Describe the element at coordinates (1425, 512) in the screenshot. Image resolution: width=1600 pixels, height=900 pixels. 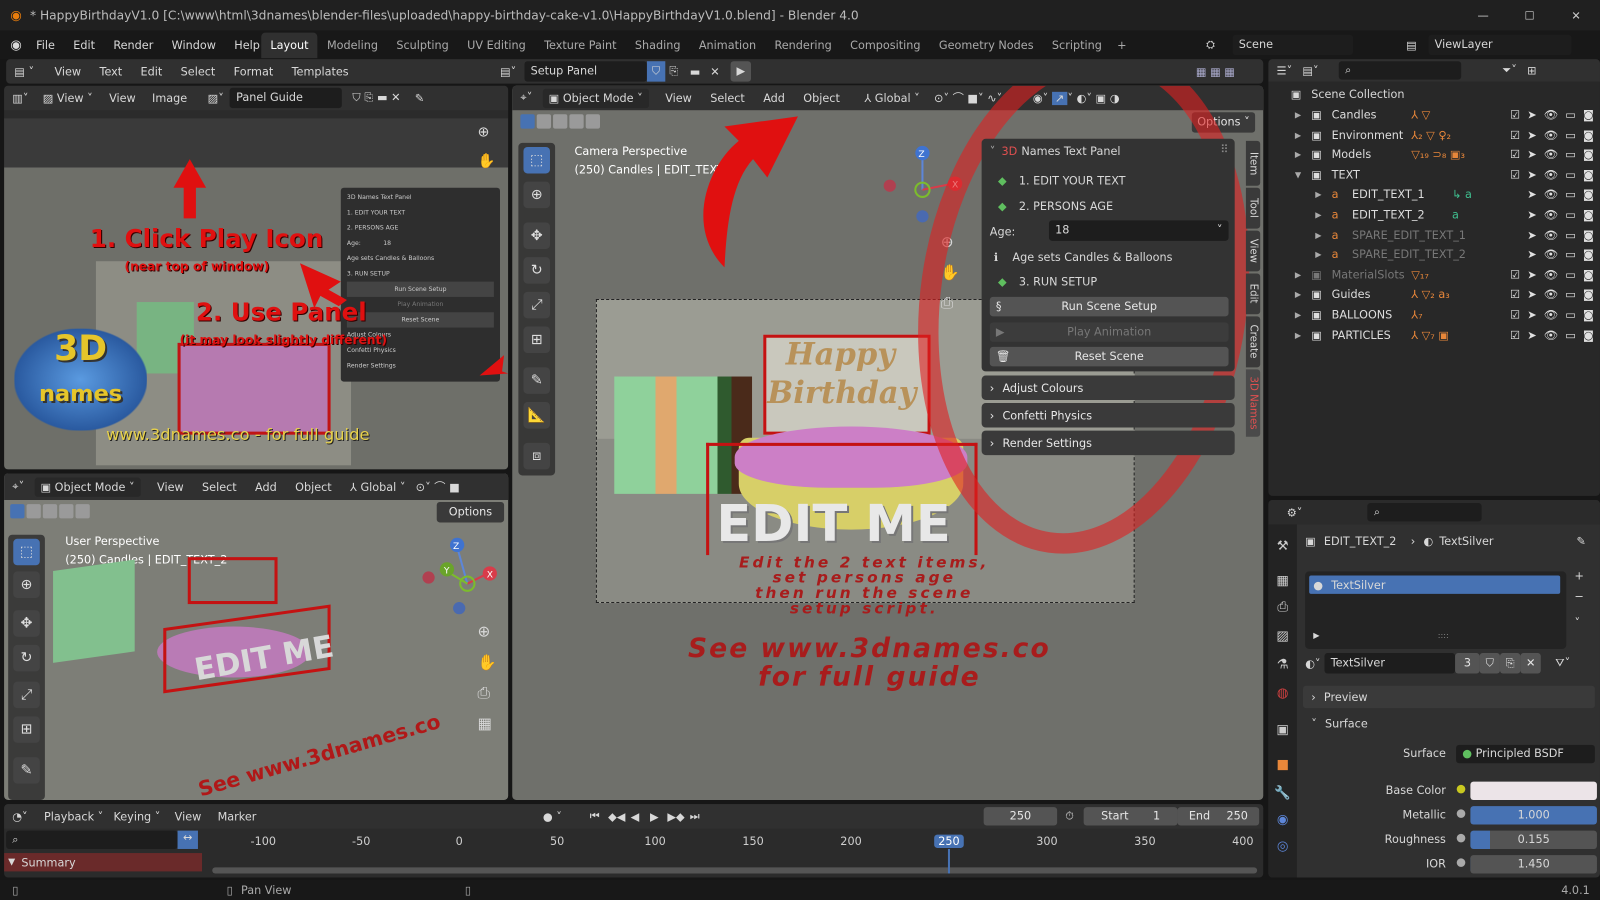
I see `properties-search-input: ⌕` at that location.